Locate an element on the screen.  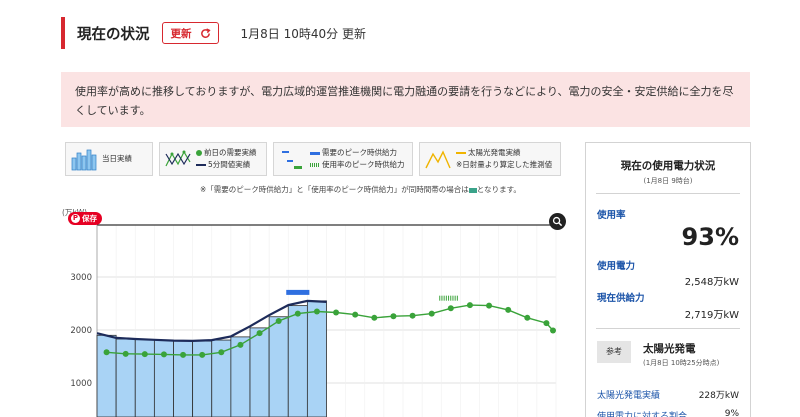
usage-rate-value: 93% is located at coordinates (710, 237).